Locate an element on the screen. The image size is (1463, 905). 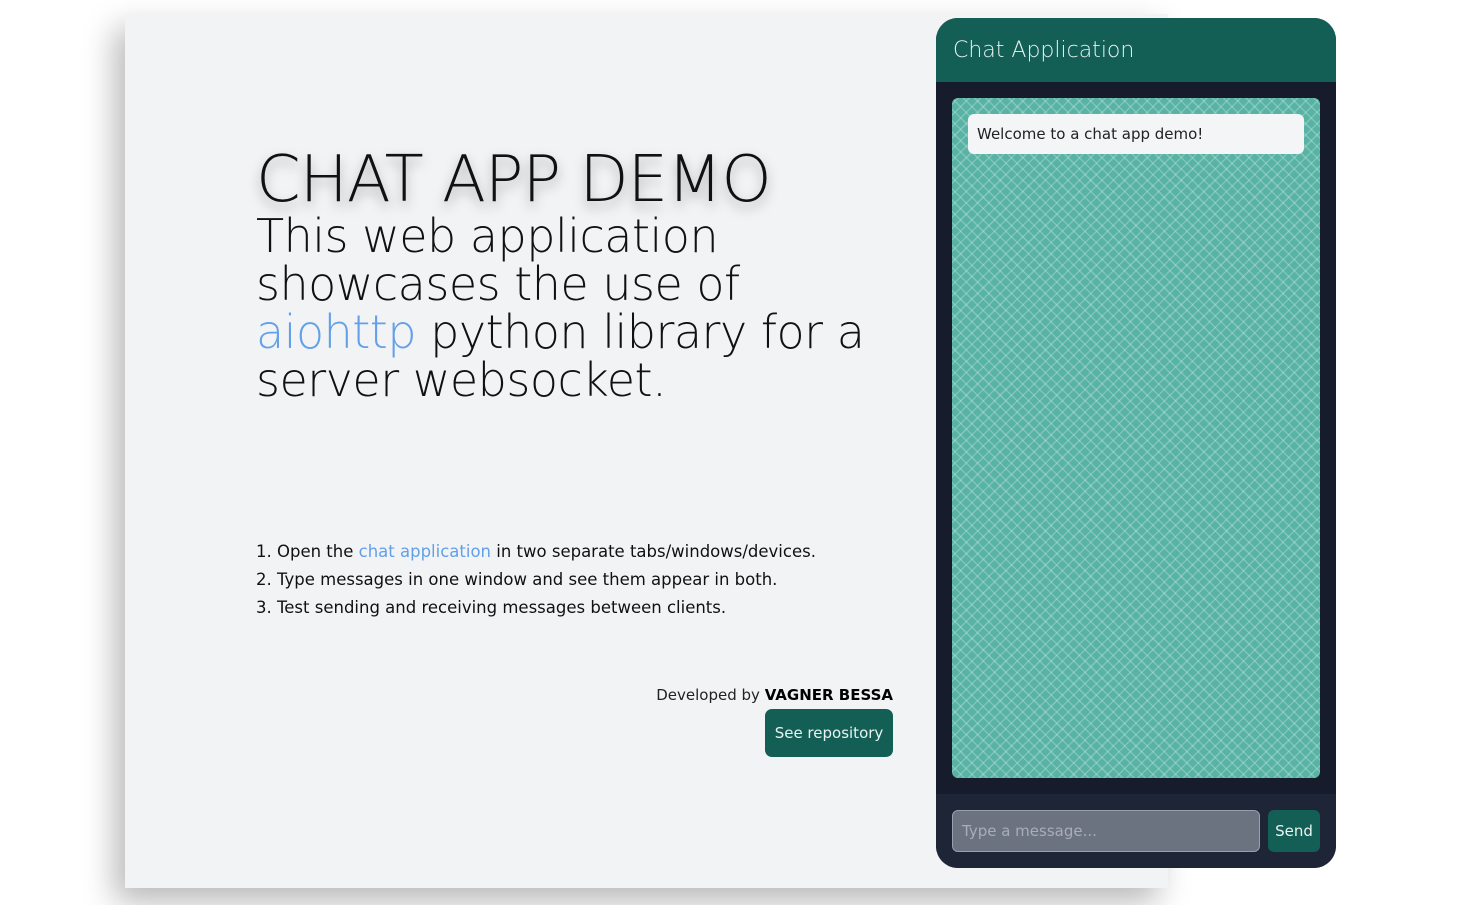
step-number: 1. is located at coordinates (264, 551).